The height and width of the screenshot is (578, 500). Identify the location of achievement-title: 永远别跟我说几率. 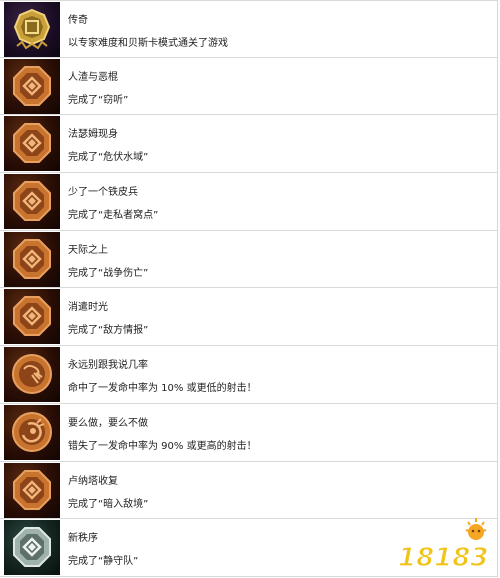
(108, 366).